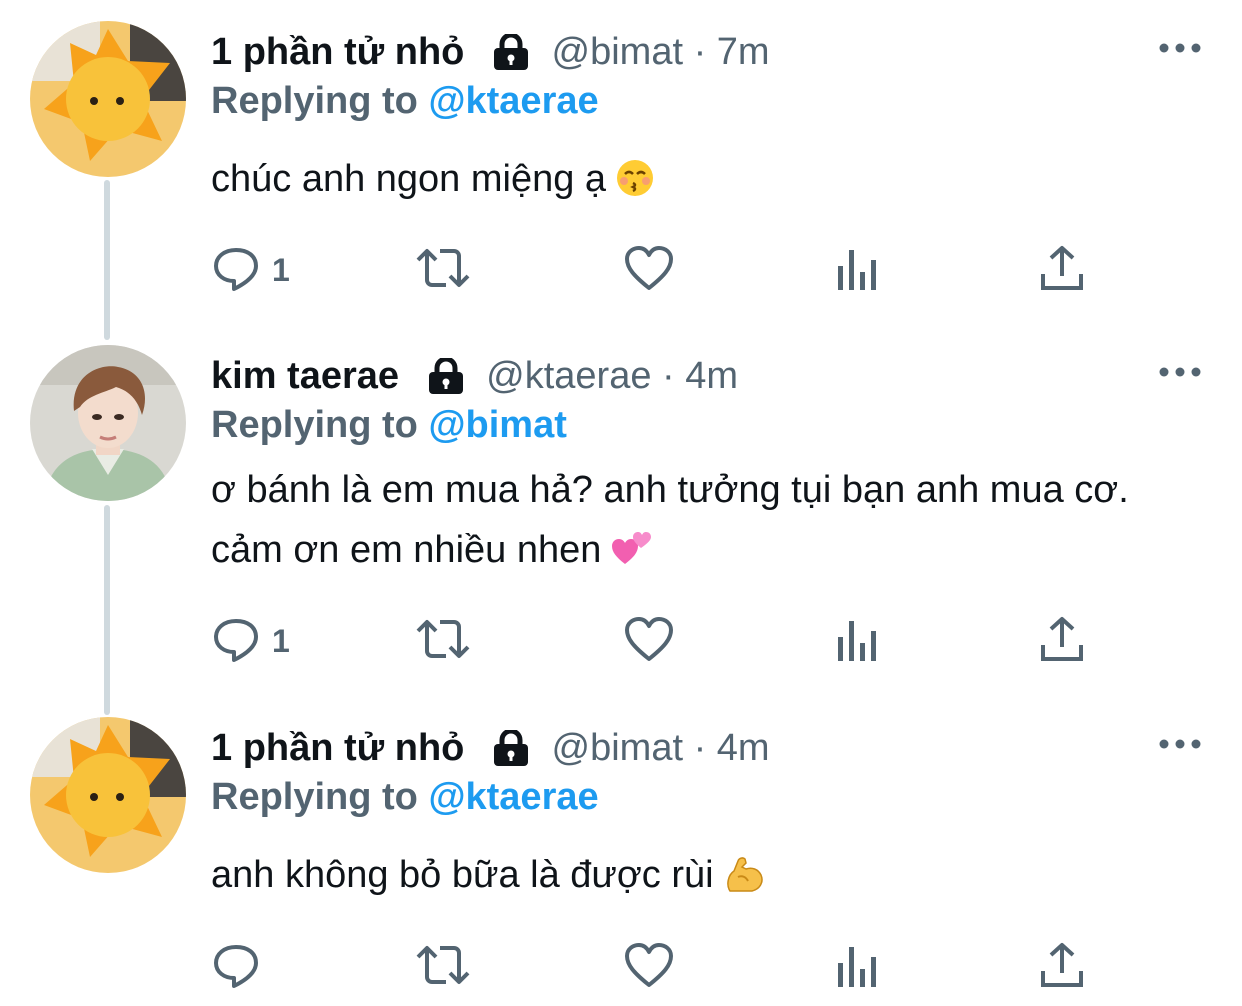 The width and height of the screenshot is (1242, 1006). Describe the element at coordinates (497, 425) in the screenshot. I see `reply-mention: @bimat` at that location.